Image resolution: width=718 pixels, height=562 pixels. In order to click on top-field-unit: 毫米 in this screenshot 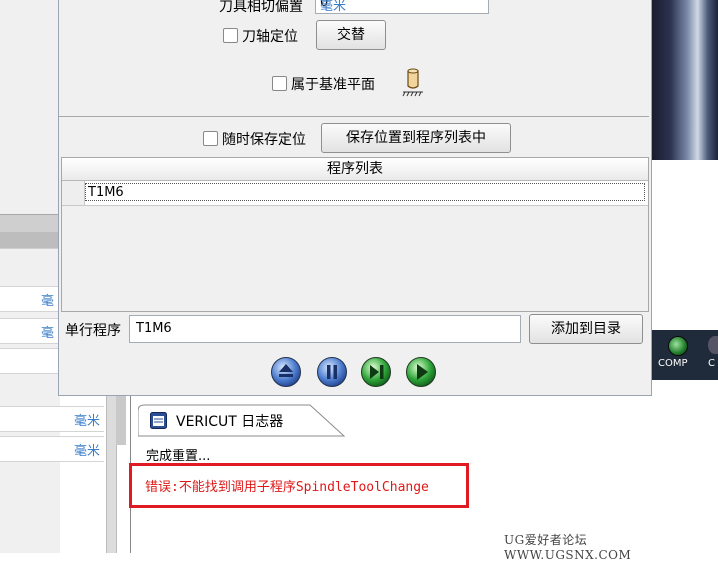, I will do `click(333, 7)`.